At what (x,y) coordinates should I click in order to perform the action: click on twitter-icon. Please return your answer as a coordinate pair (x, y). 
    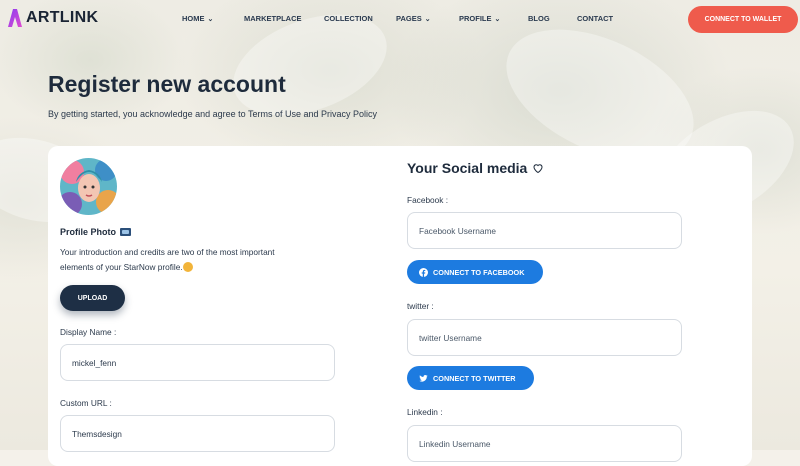
    Looking at the image, I should click on (423, 378).